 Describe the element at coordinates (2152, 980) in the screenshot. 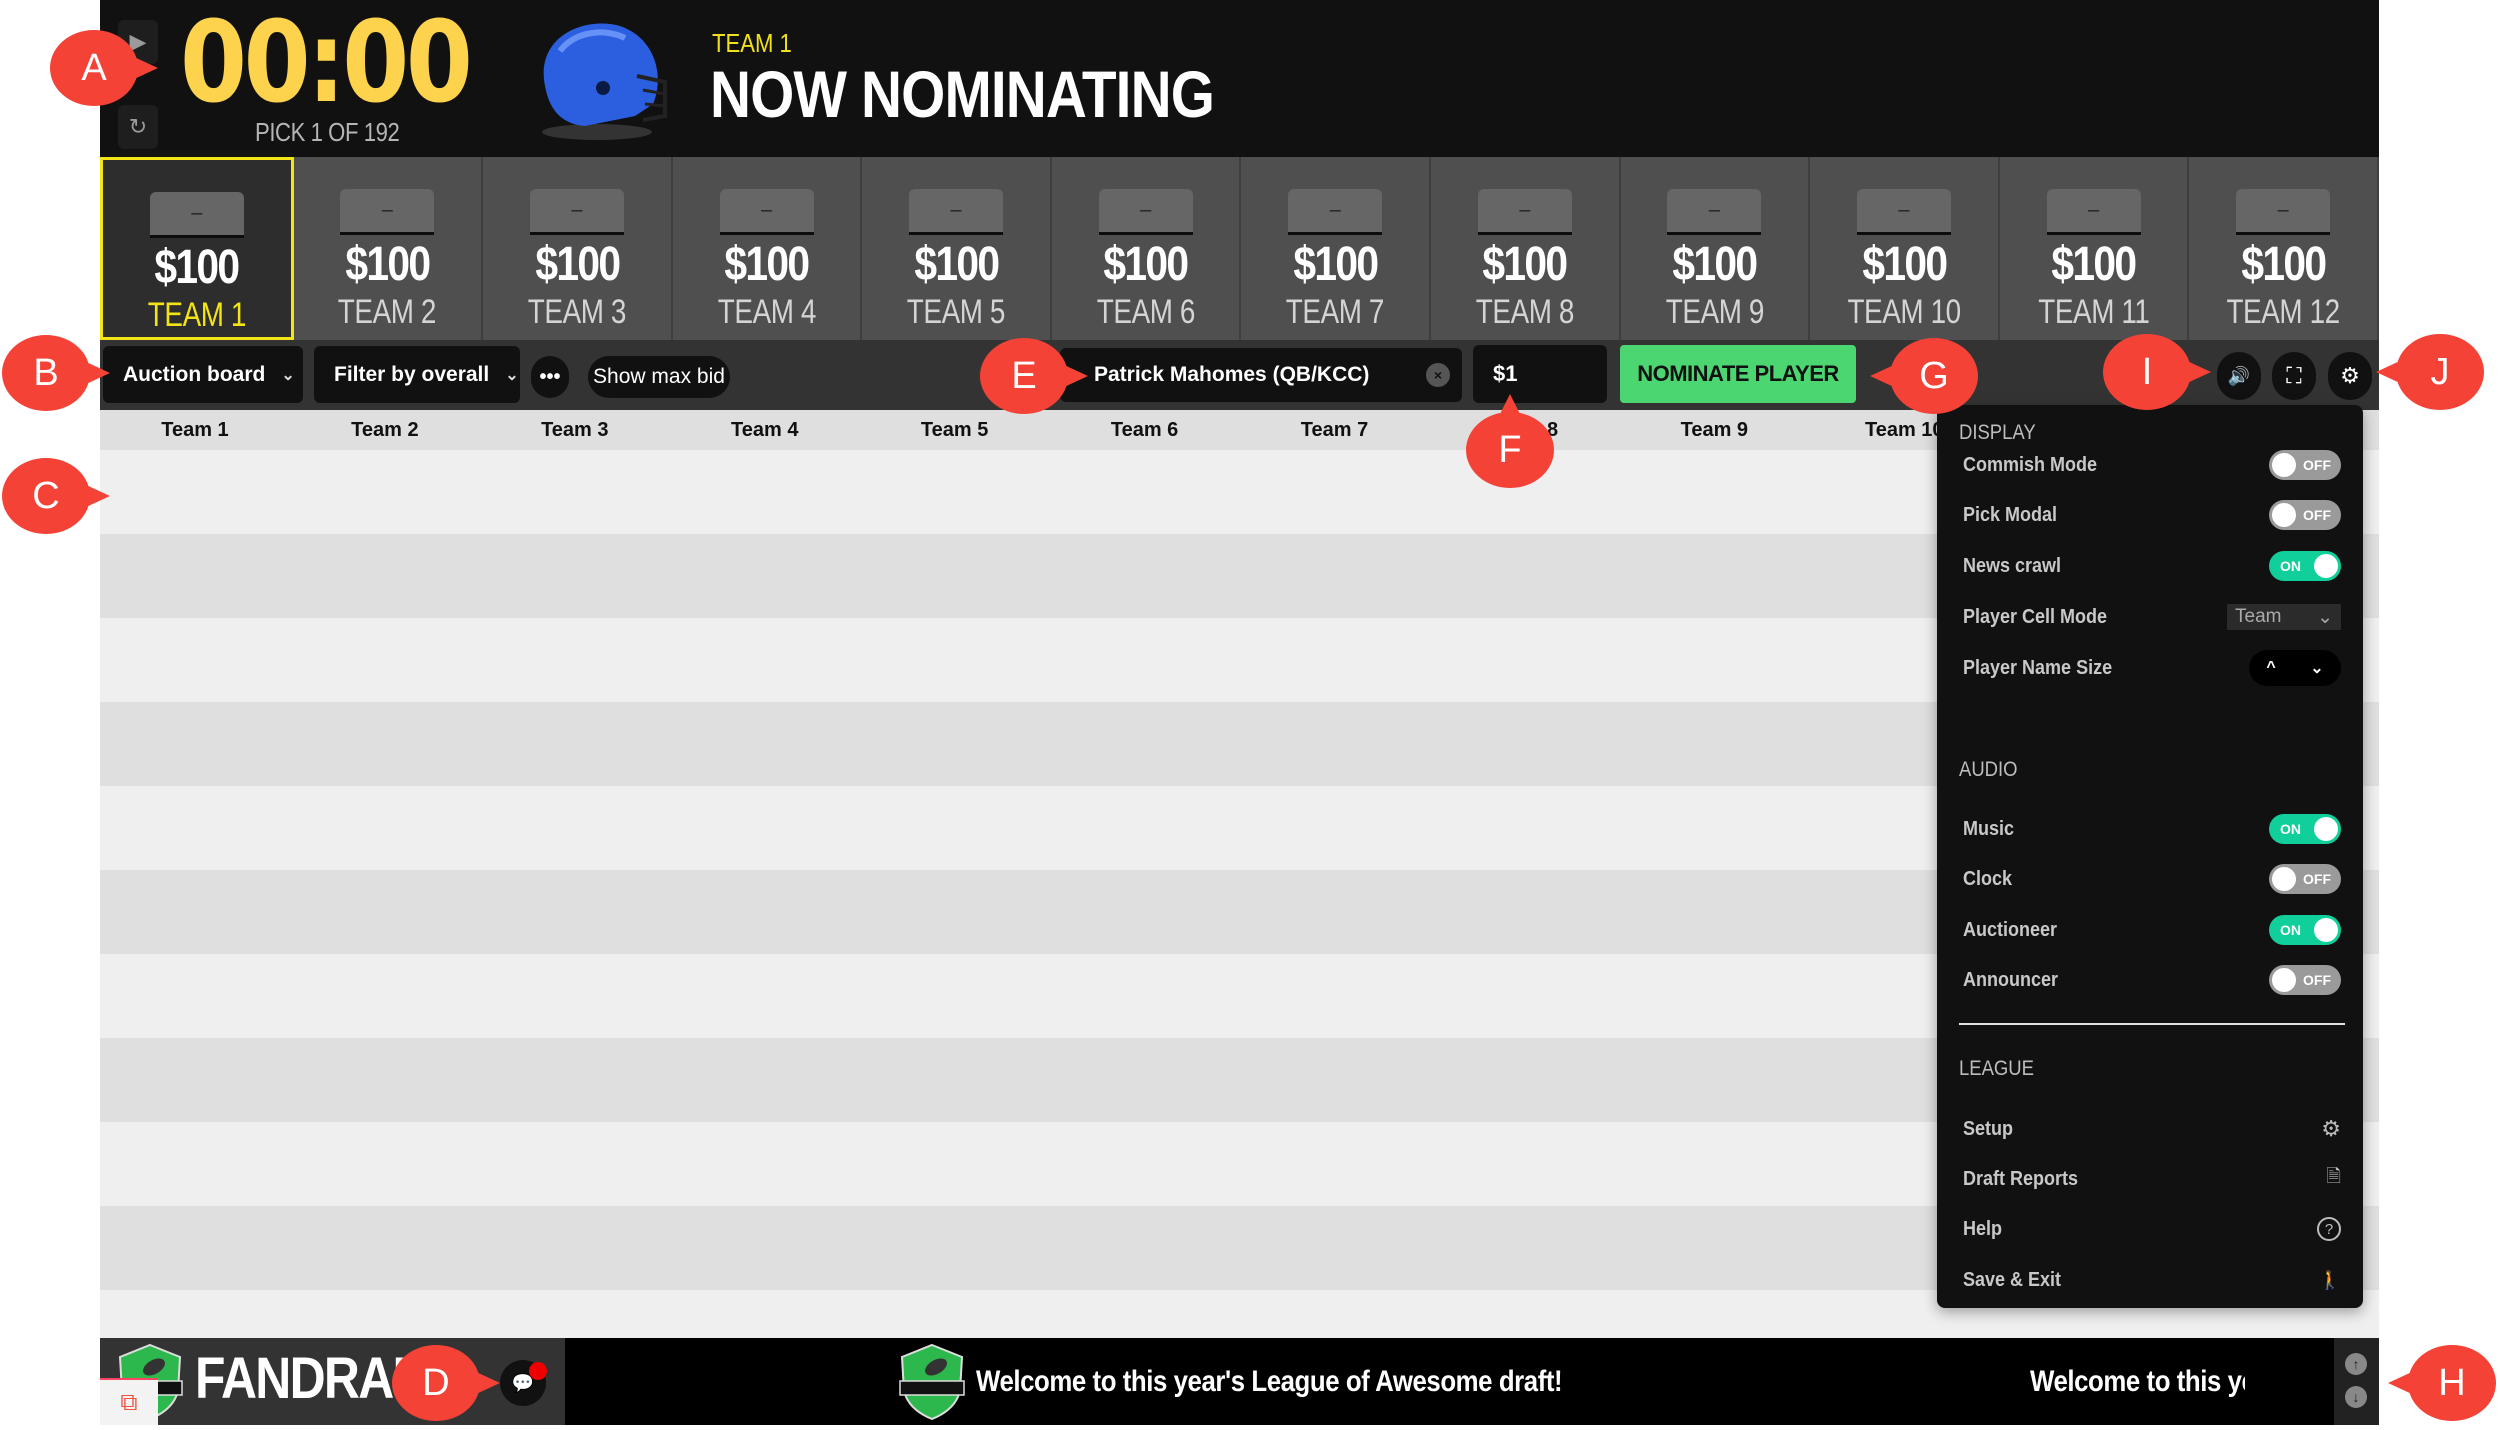

I see `setting-announcer: Announcer OFF` at that location.